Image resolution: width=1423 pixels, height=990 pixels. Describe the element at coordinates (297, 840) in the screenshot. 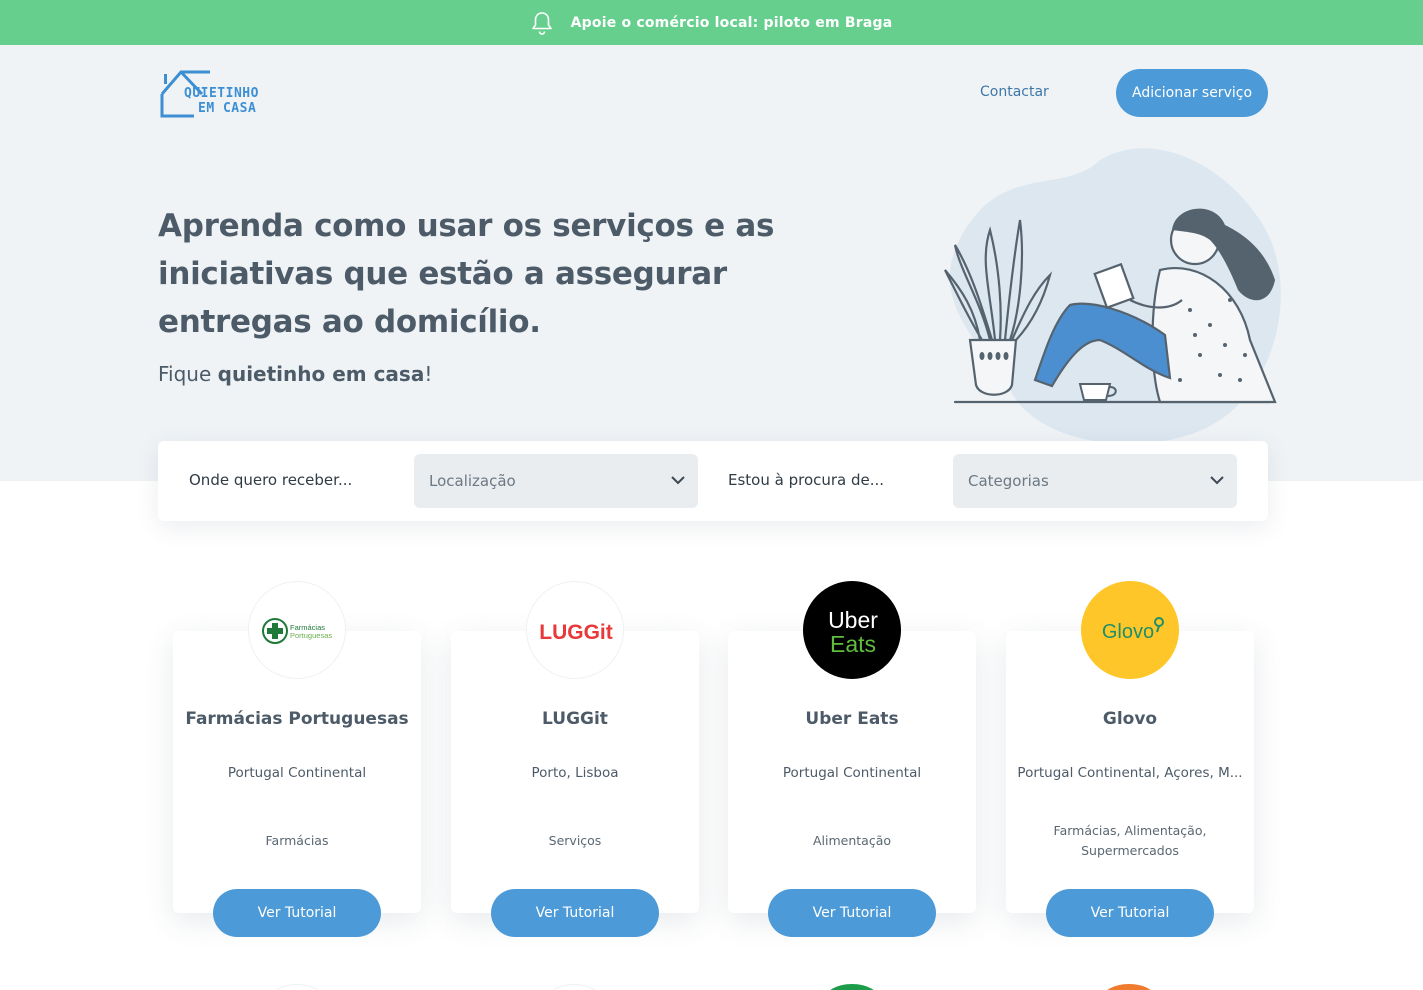

I see `card-categories: Farmácias` at that location.